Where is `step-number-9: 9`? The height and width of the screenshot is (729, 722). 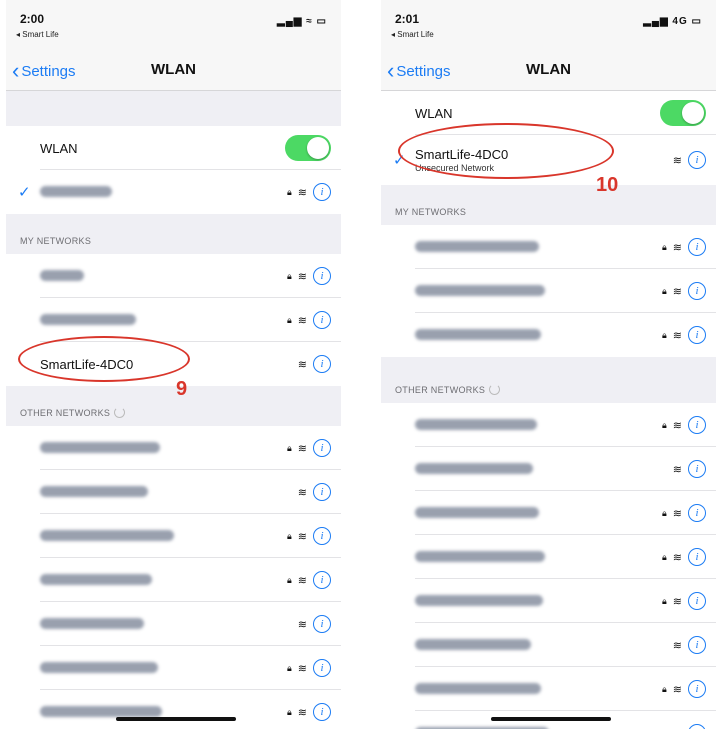
step-number-9: 9 is located at coordinates (182, 389).